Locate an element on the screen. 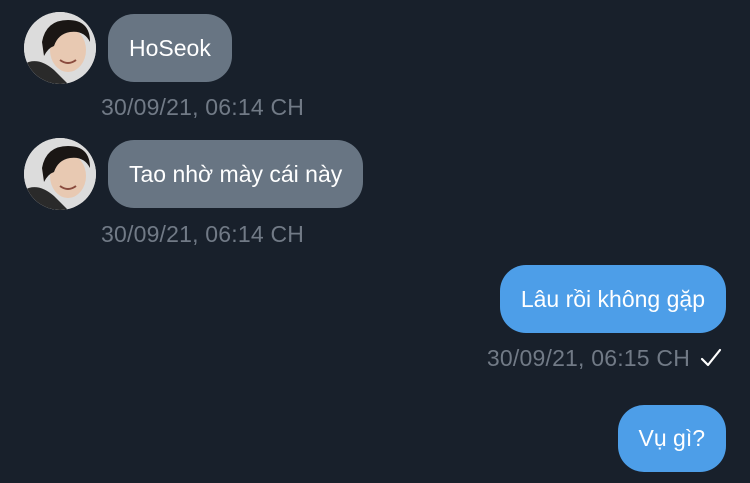  incoming-message-bubble: HoSeok is located at coordinates (170, 48).